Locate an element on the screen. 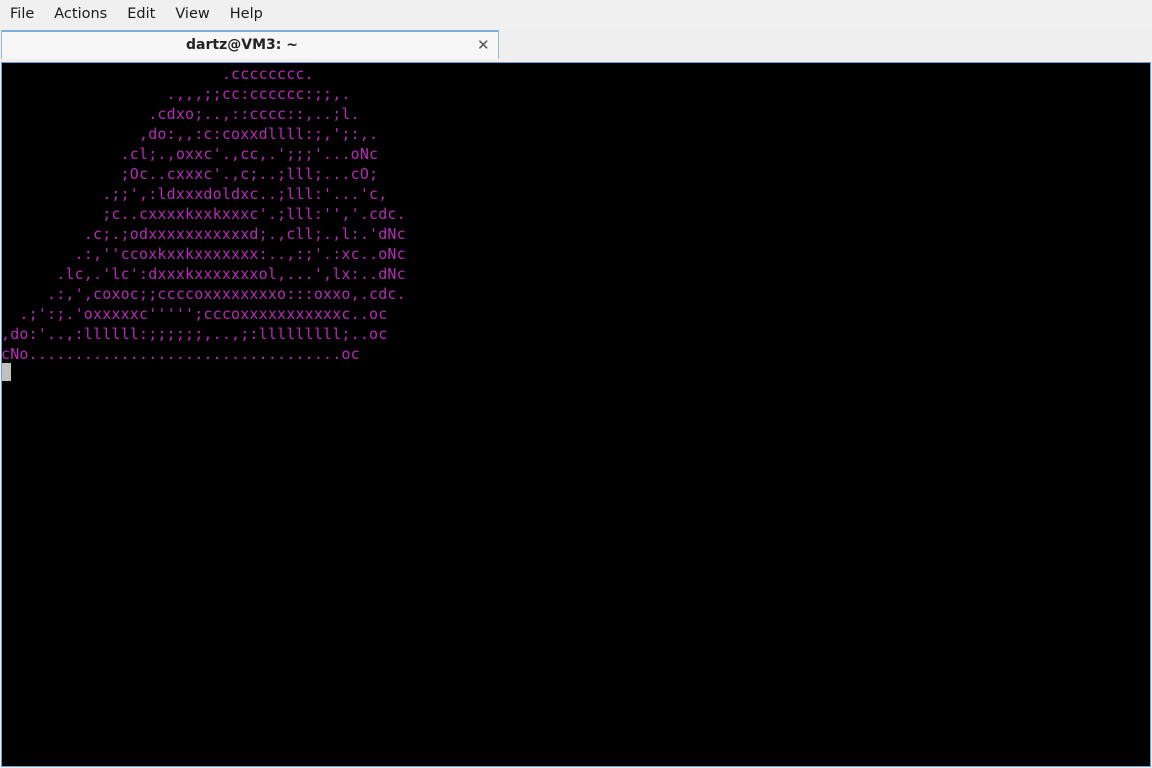 The height and width of the screenshot is (768, 1152). tab-title: dartz@VM3: ~ is located at coordinates (242, 45).